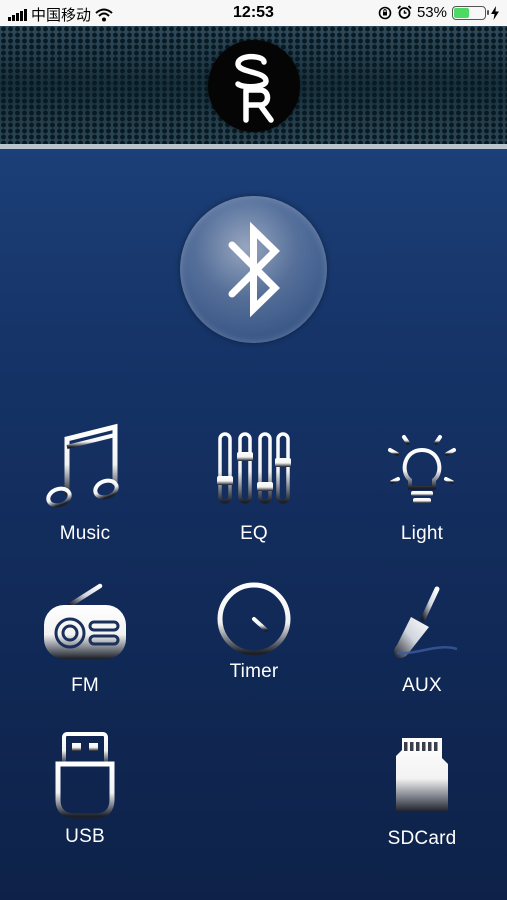  What do you see at coordinates (254, 86) in the screenshot?
I see `sr-logo` at bounding box center [254, 86].